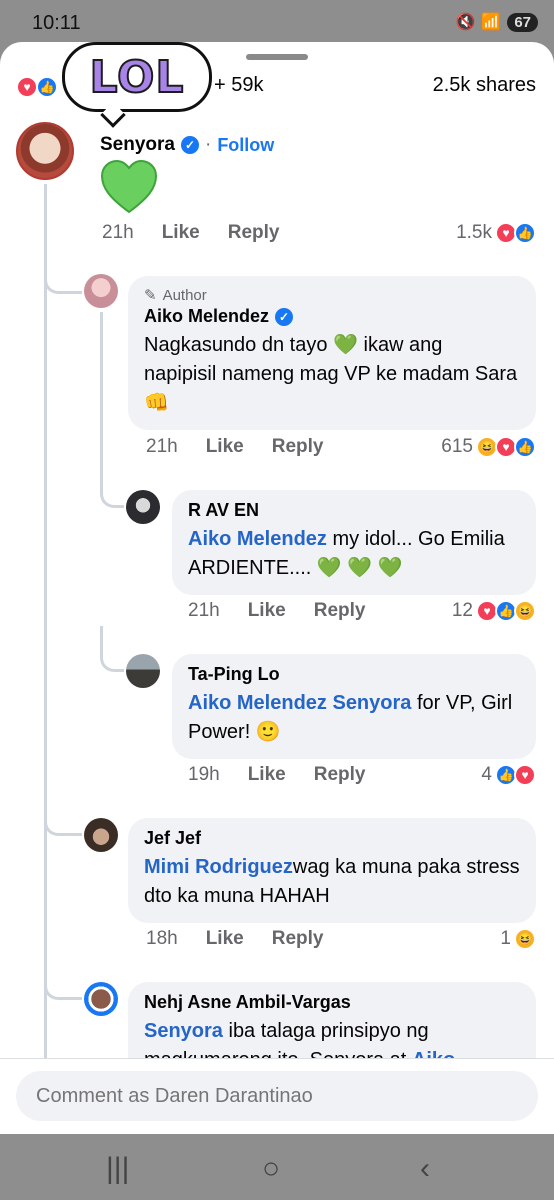 The width and height of the screenshot is (554, 1200). Describe the element at coordinates (354, 674) in the screenshot. I see `comment-author-taping: Ta-Ping Lo` at that location.